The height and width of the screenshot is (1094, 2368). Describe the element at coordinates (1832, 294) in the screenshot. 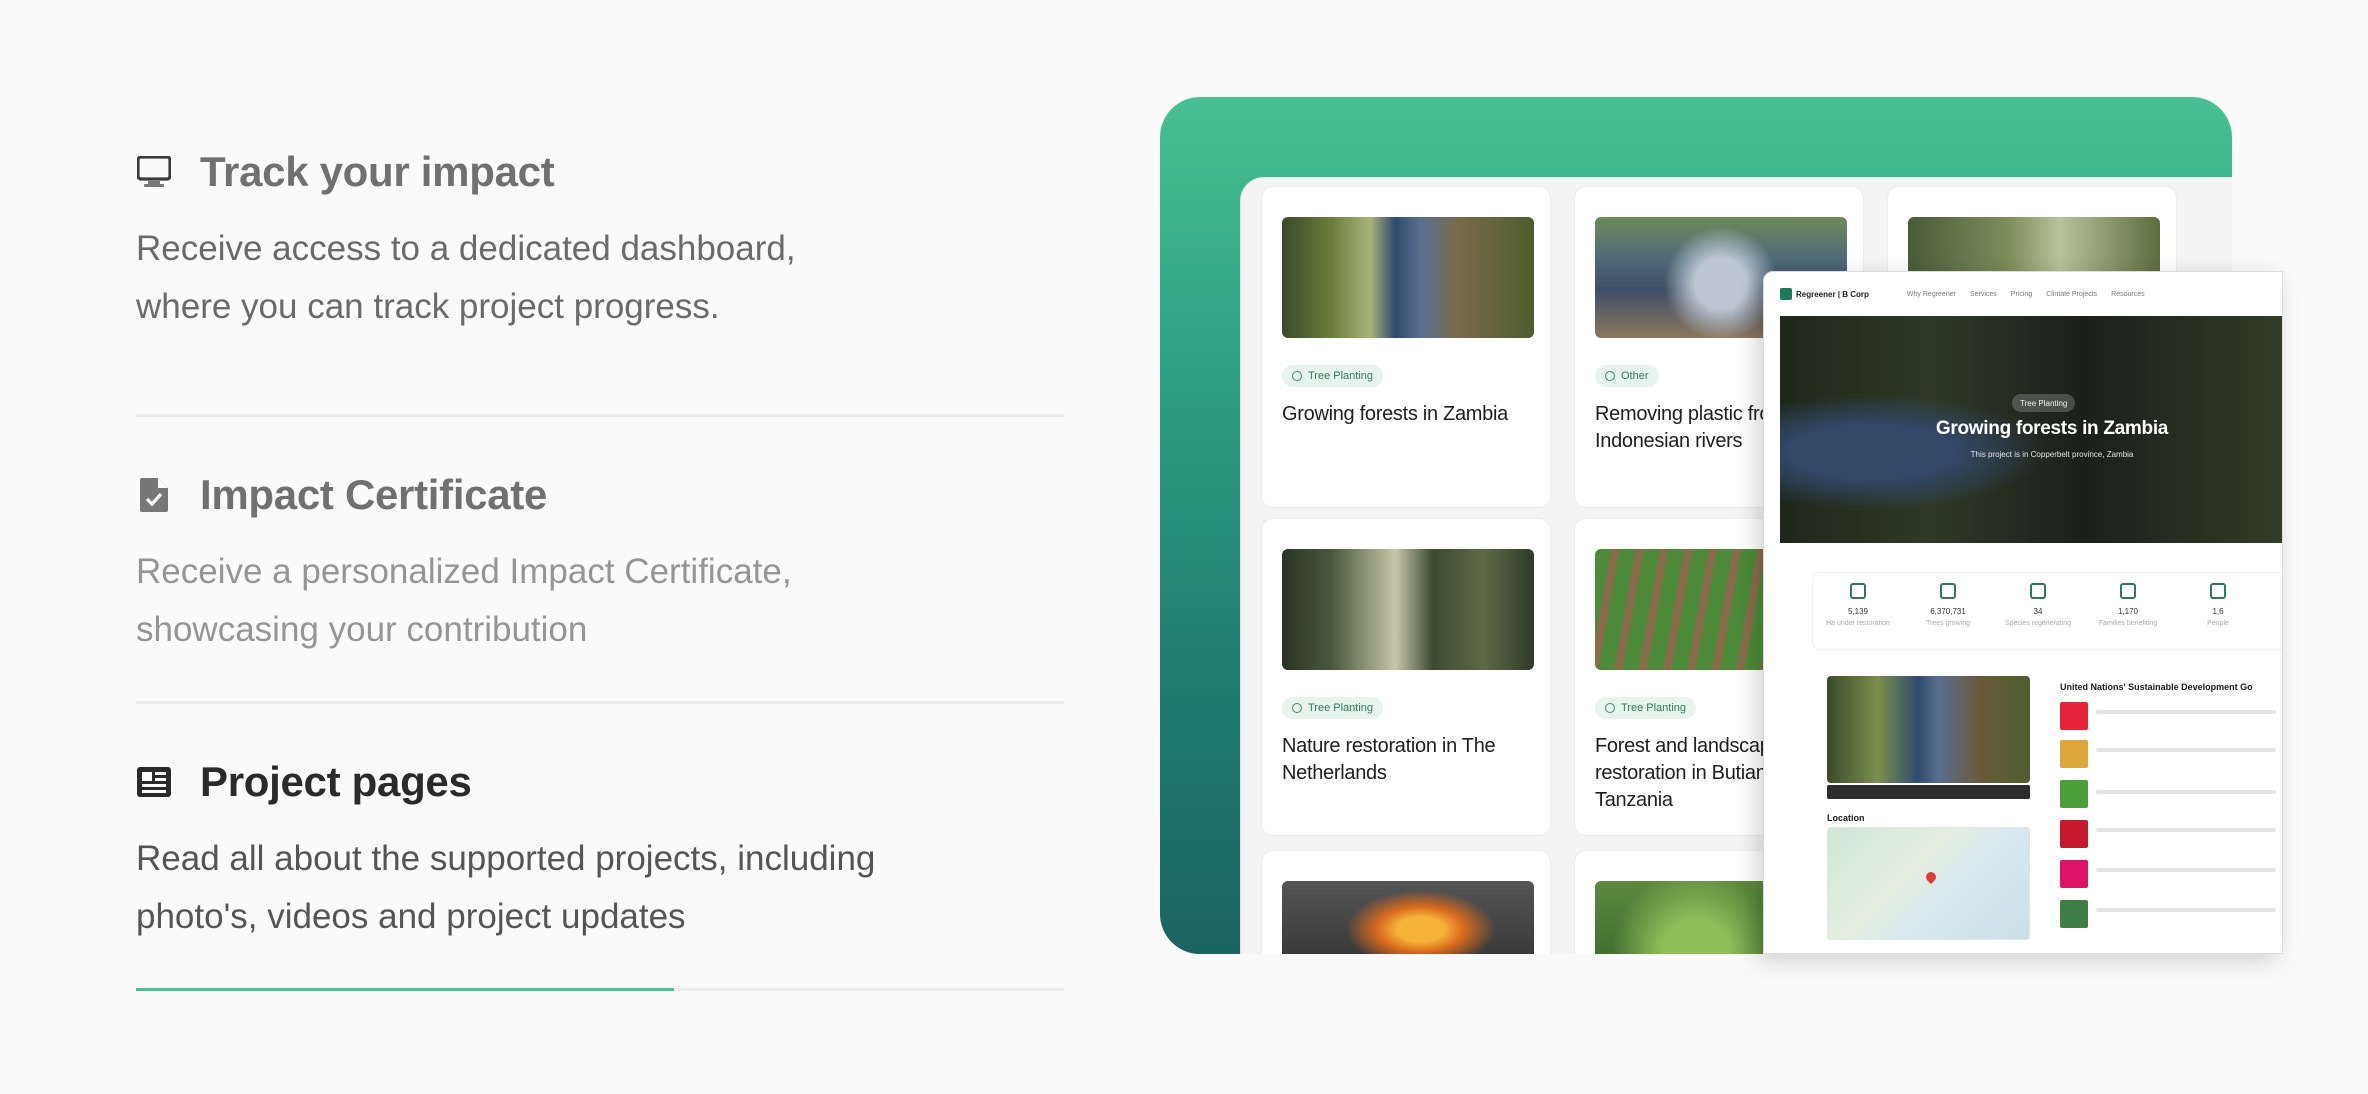

I see `brand-name: Regreener | B Corp` at that location.